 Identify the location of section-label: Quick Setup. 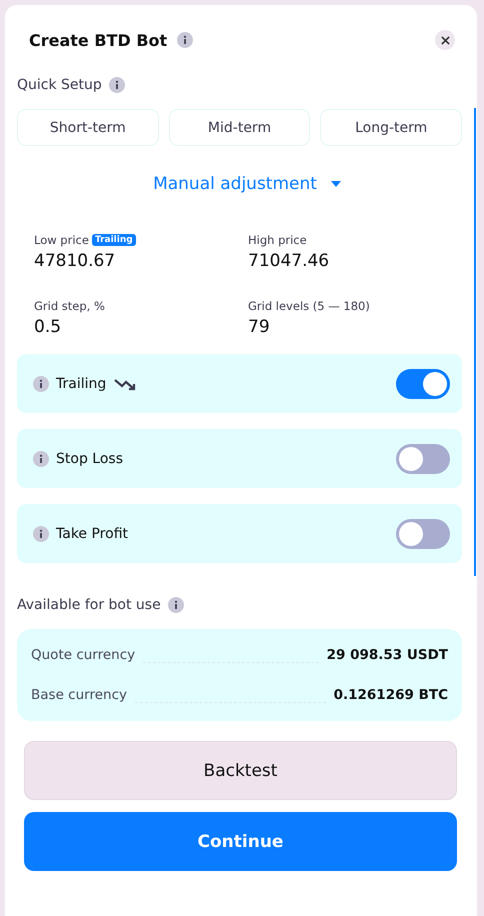
(59, 85).